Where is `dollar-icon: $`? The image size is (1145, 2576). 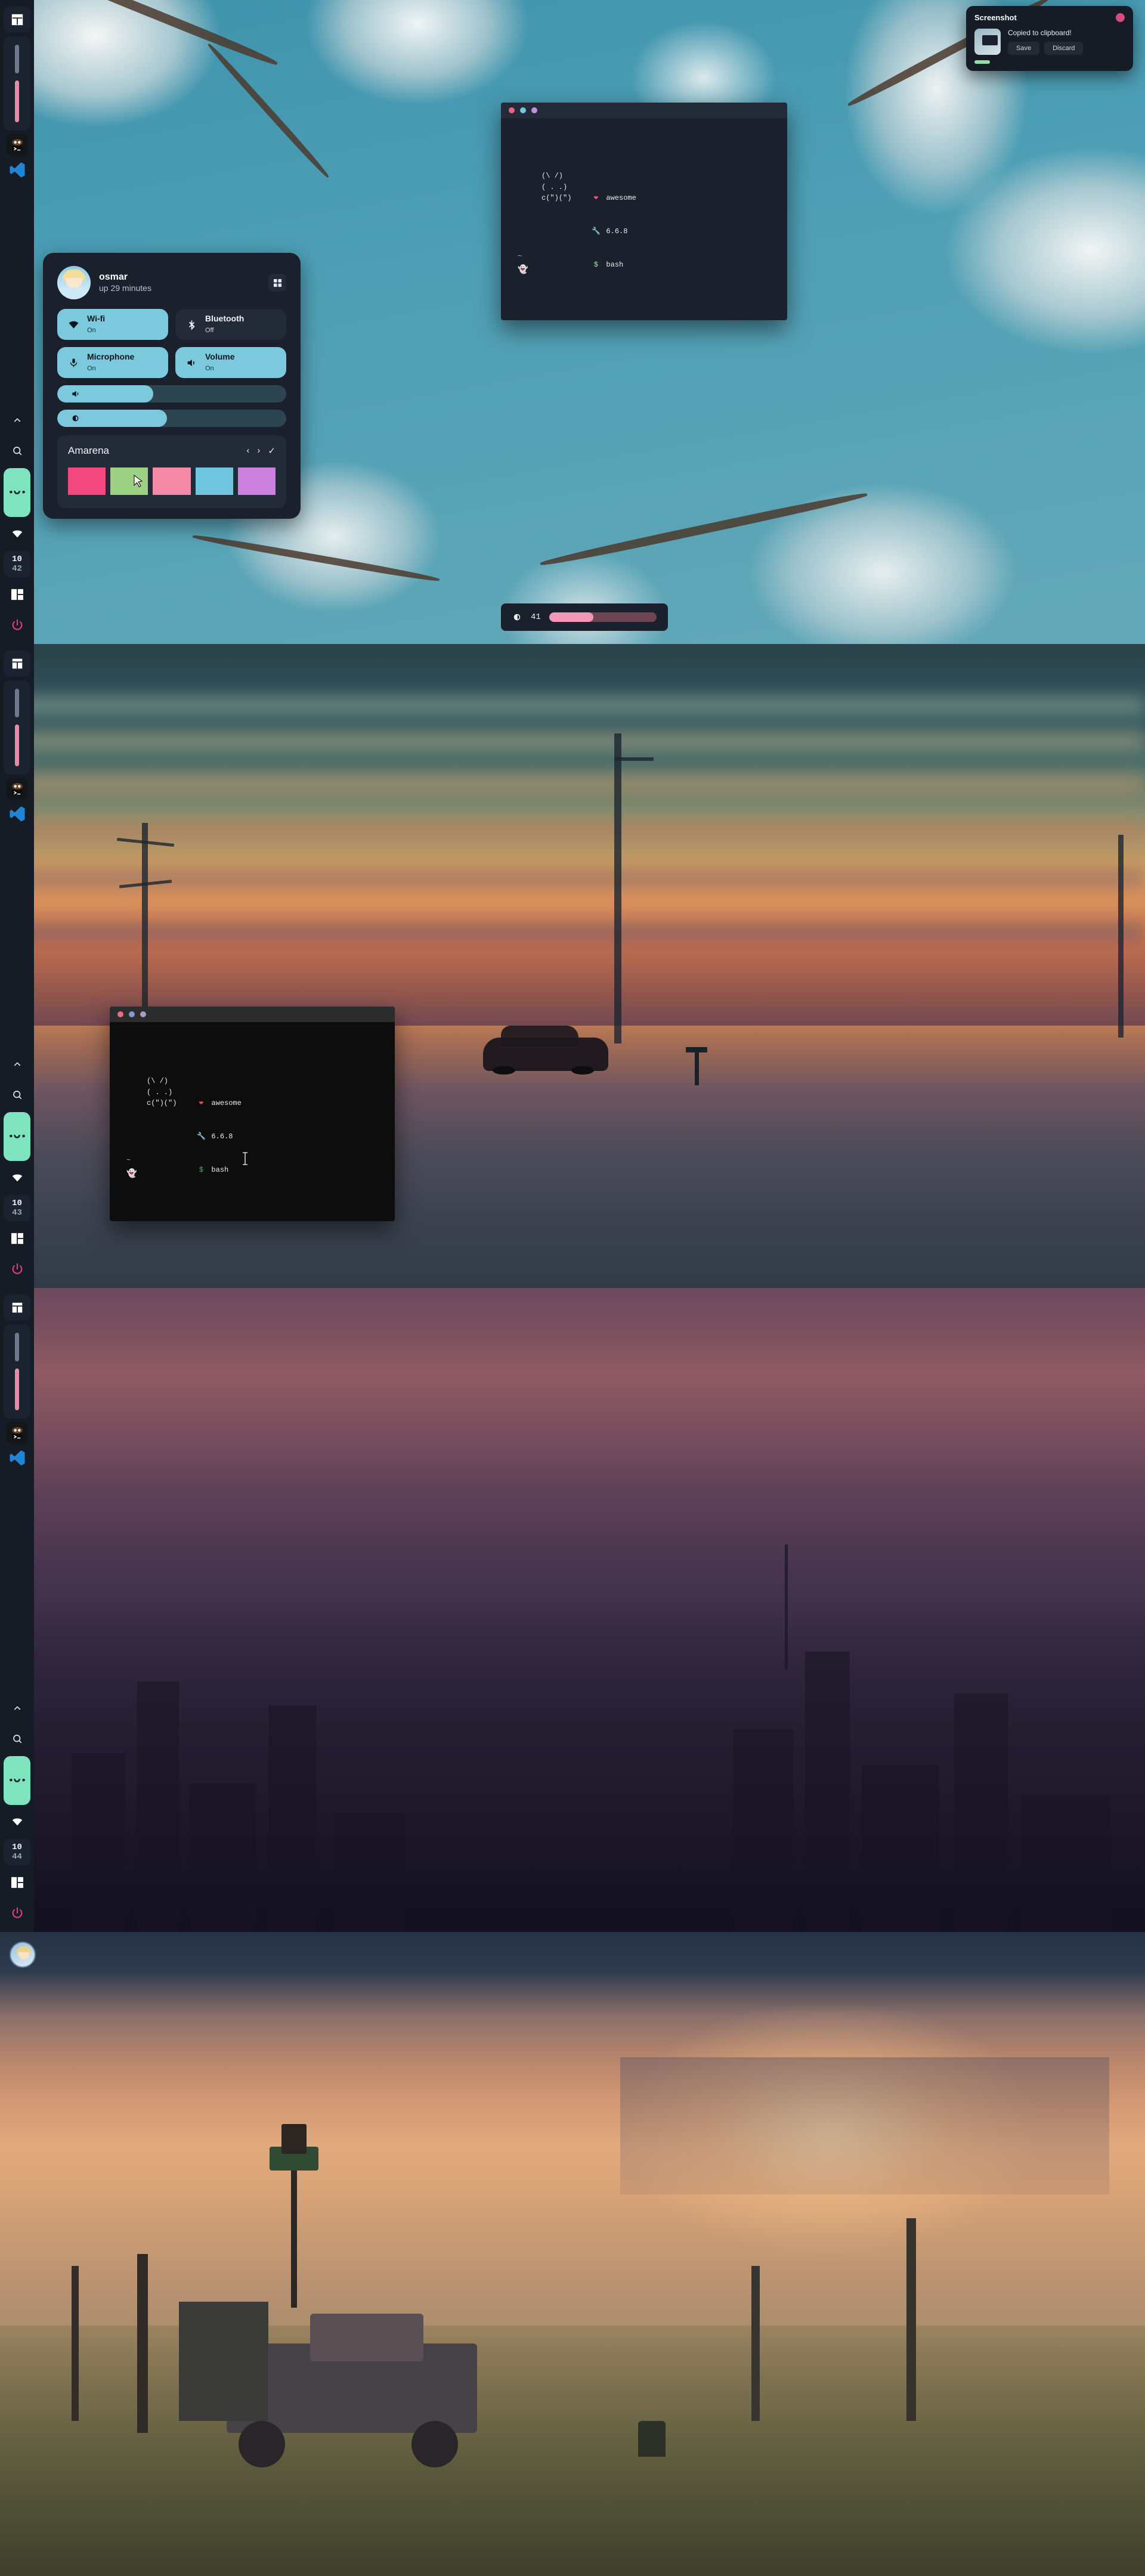 dollar-icon: $ is located at coordinates (596, 265).